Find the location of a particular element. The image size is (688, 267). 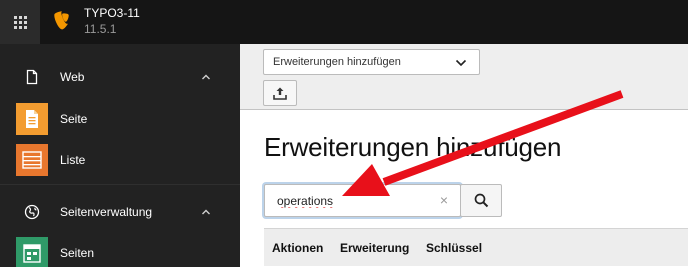

chevron-down-icon is located at coordinates (461, 63).